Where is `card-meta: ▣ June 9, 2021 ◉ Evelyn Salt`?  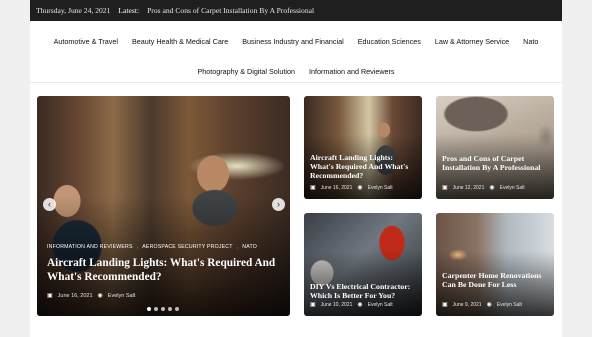
card-meta: ▣ June 9, 2021 ◉ Evelyn Salt is located at coordinates (482, 305).